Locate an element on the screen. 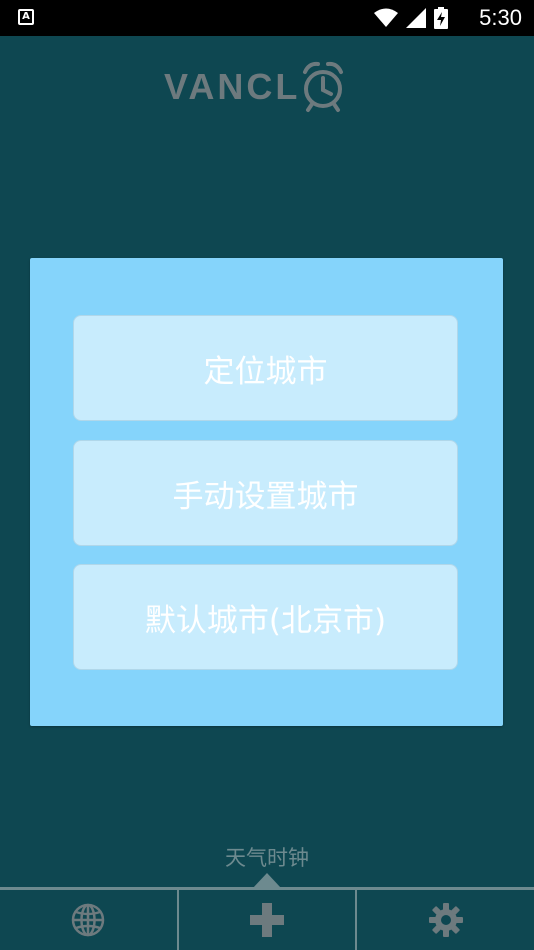 The image size is (534, 950). status-icons is located at coordinates (411, 18).